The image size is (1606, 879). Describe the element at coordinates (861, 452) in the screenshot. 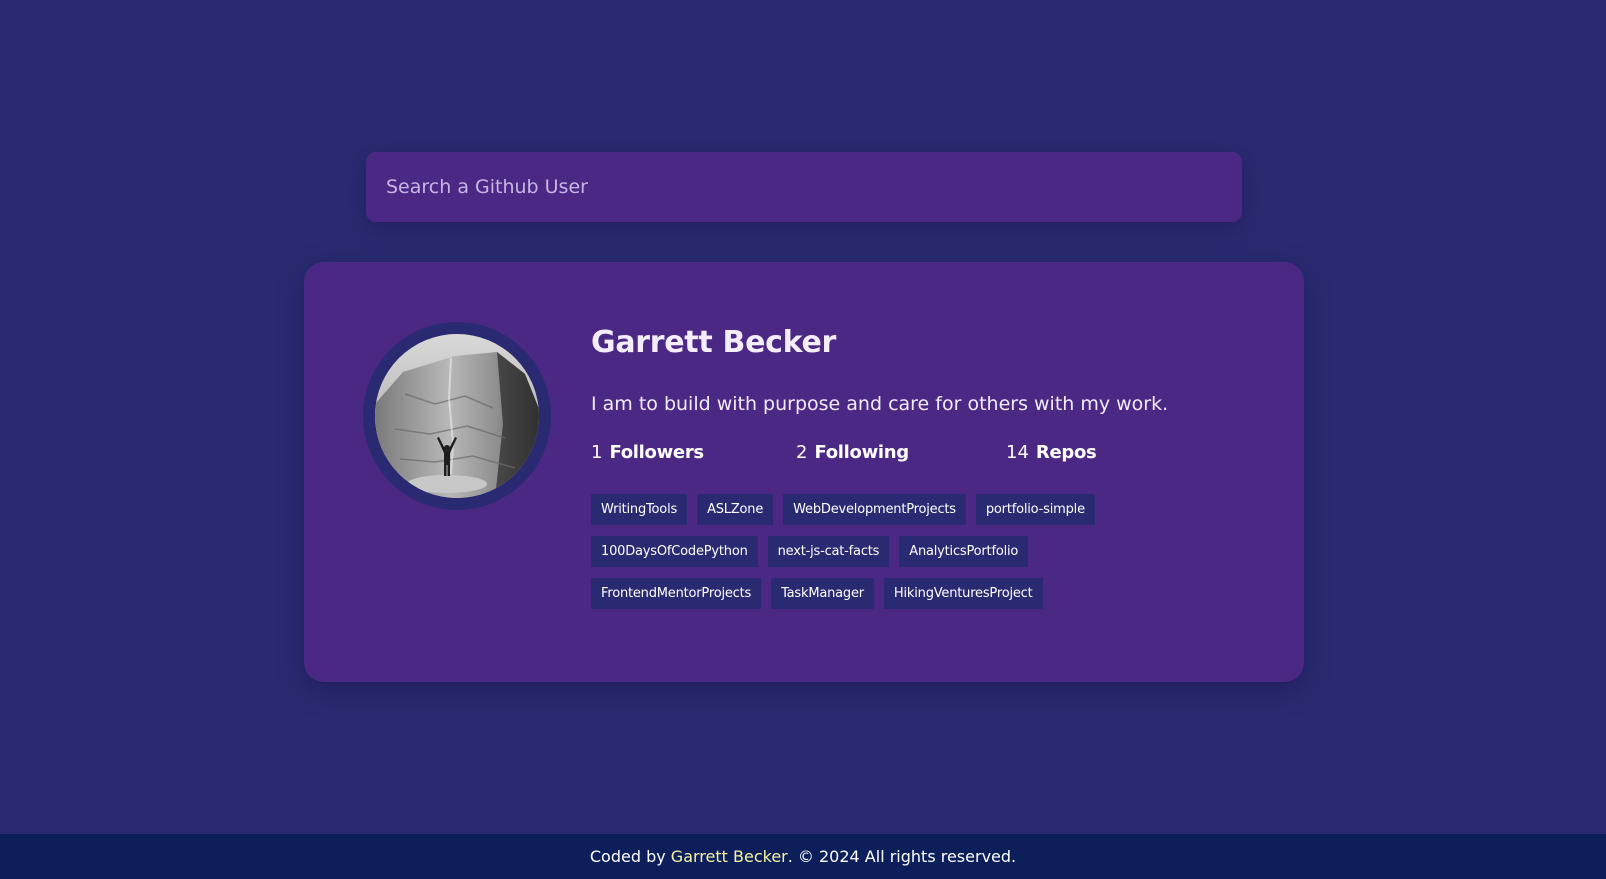

I see `following-label: Following` at that location.